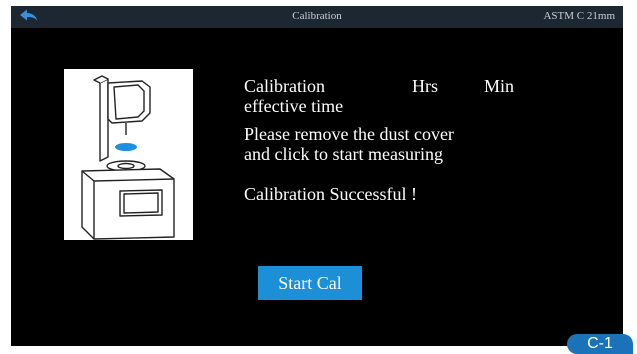 Image resolution: width=637 pixels, height=354 pixels. I want to click on title-bar: Calibration ASTM C 21mm, so click(317, 17).